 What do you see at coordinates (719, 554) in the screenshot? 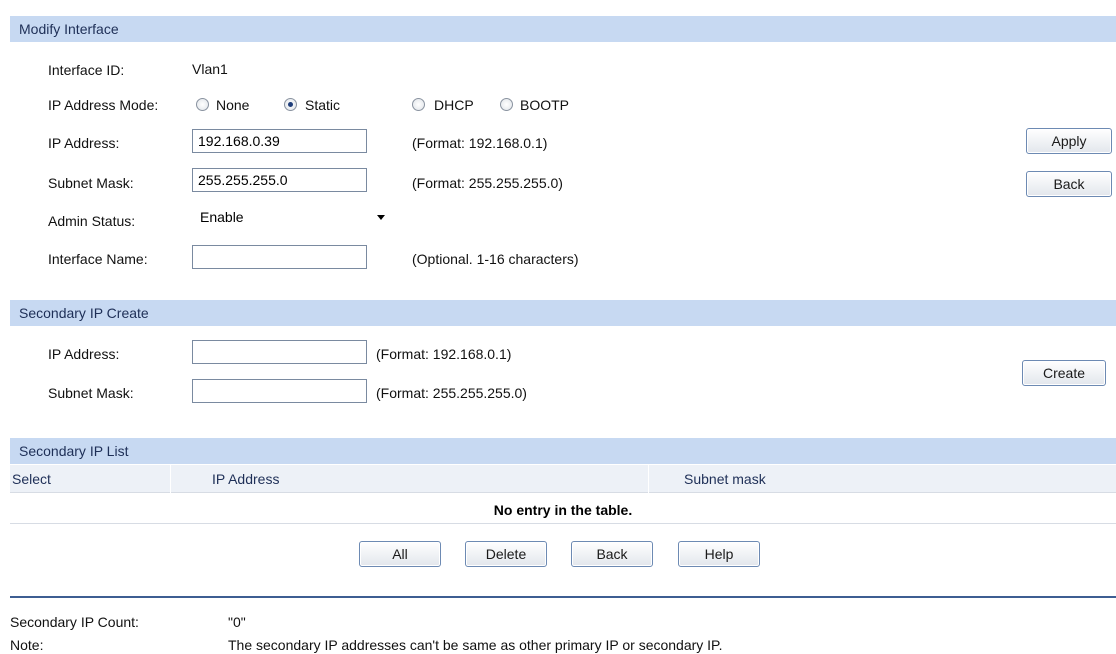
I see `help-button: Help` at bounding box center [719, 554].